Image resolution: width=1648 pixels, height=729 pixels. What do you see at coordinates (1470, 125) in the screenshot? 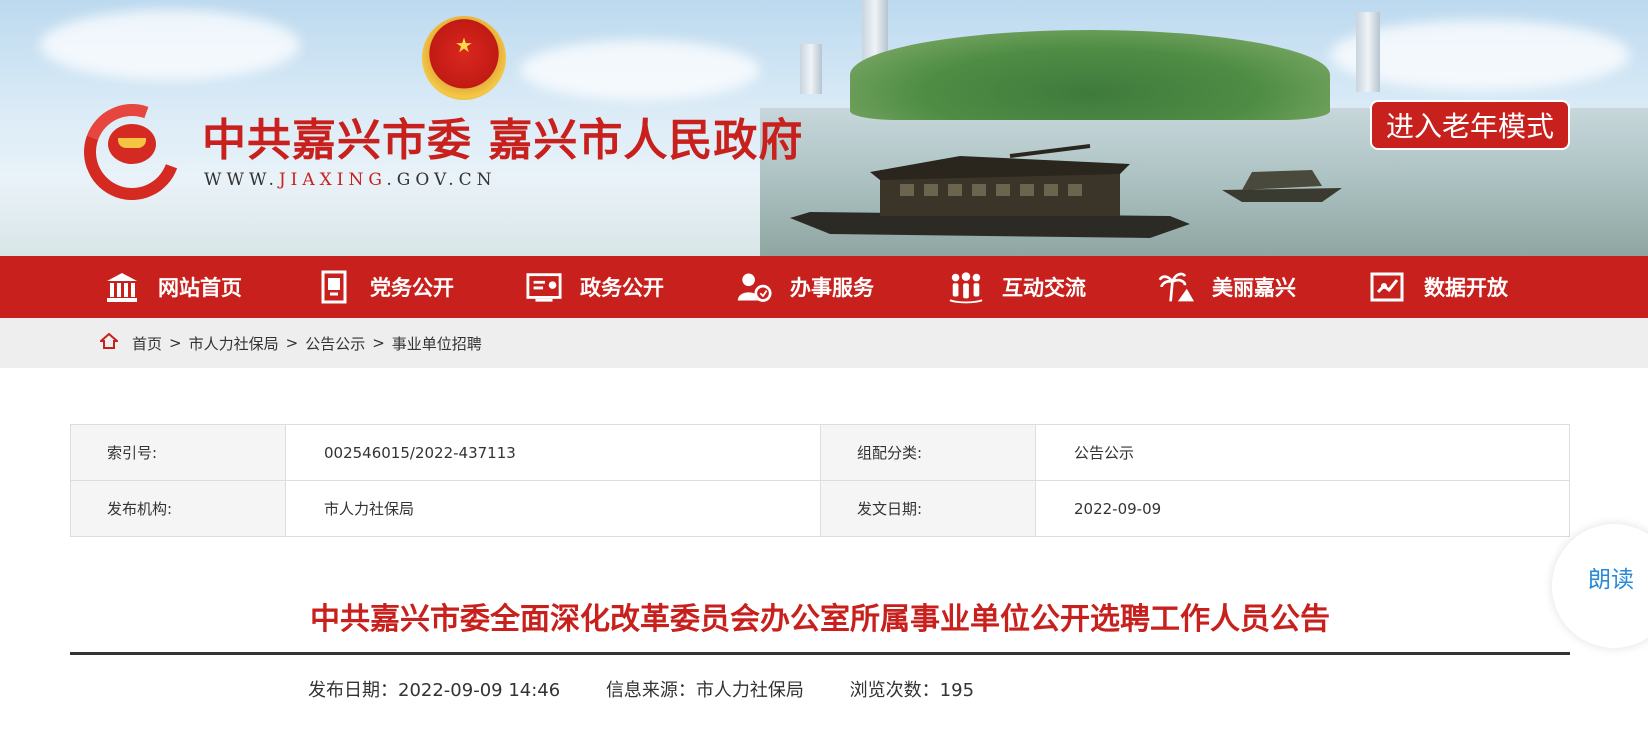
I see `elder-mode-button: 进入老年模式` at bounding box center [1470, 125].